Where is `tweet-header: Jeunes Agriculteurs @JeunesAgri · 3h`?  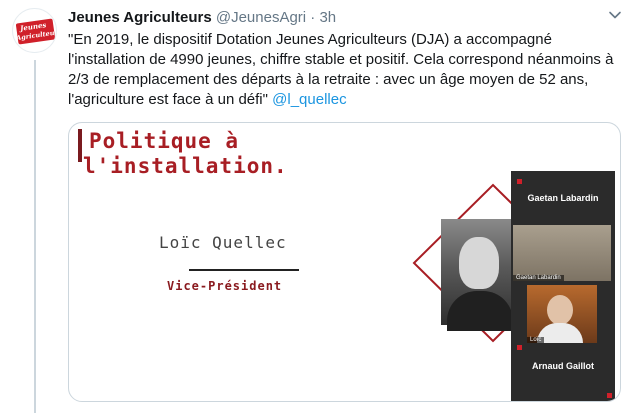 tweet-header: Jeunes Agriculteurs @JeunesAgri · 3h is located at coordinates (202, 18).